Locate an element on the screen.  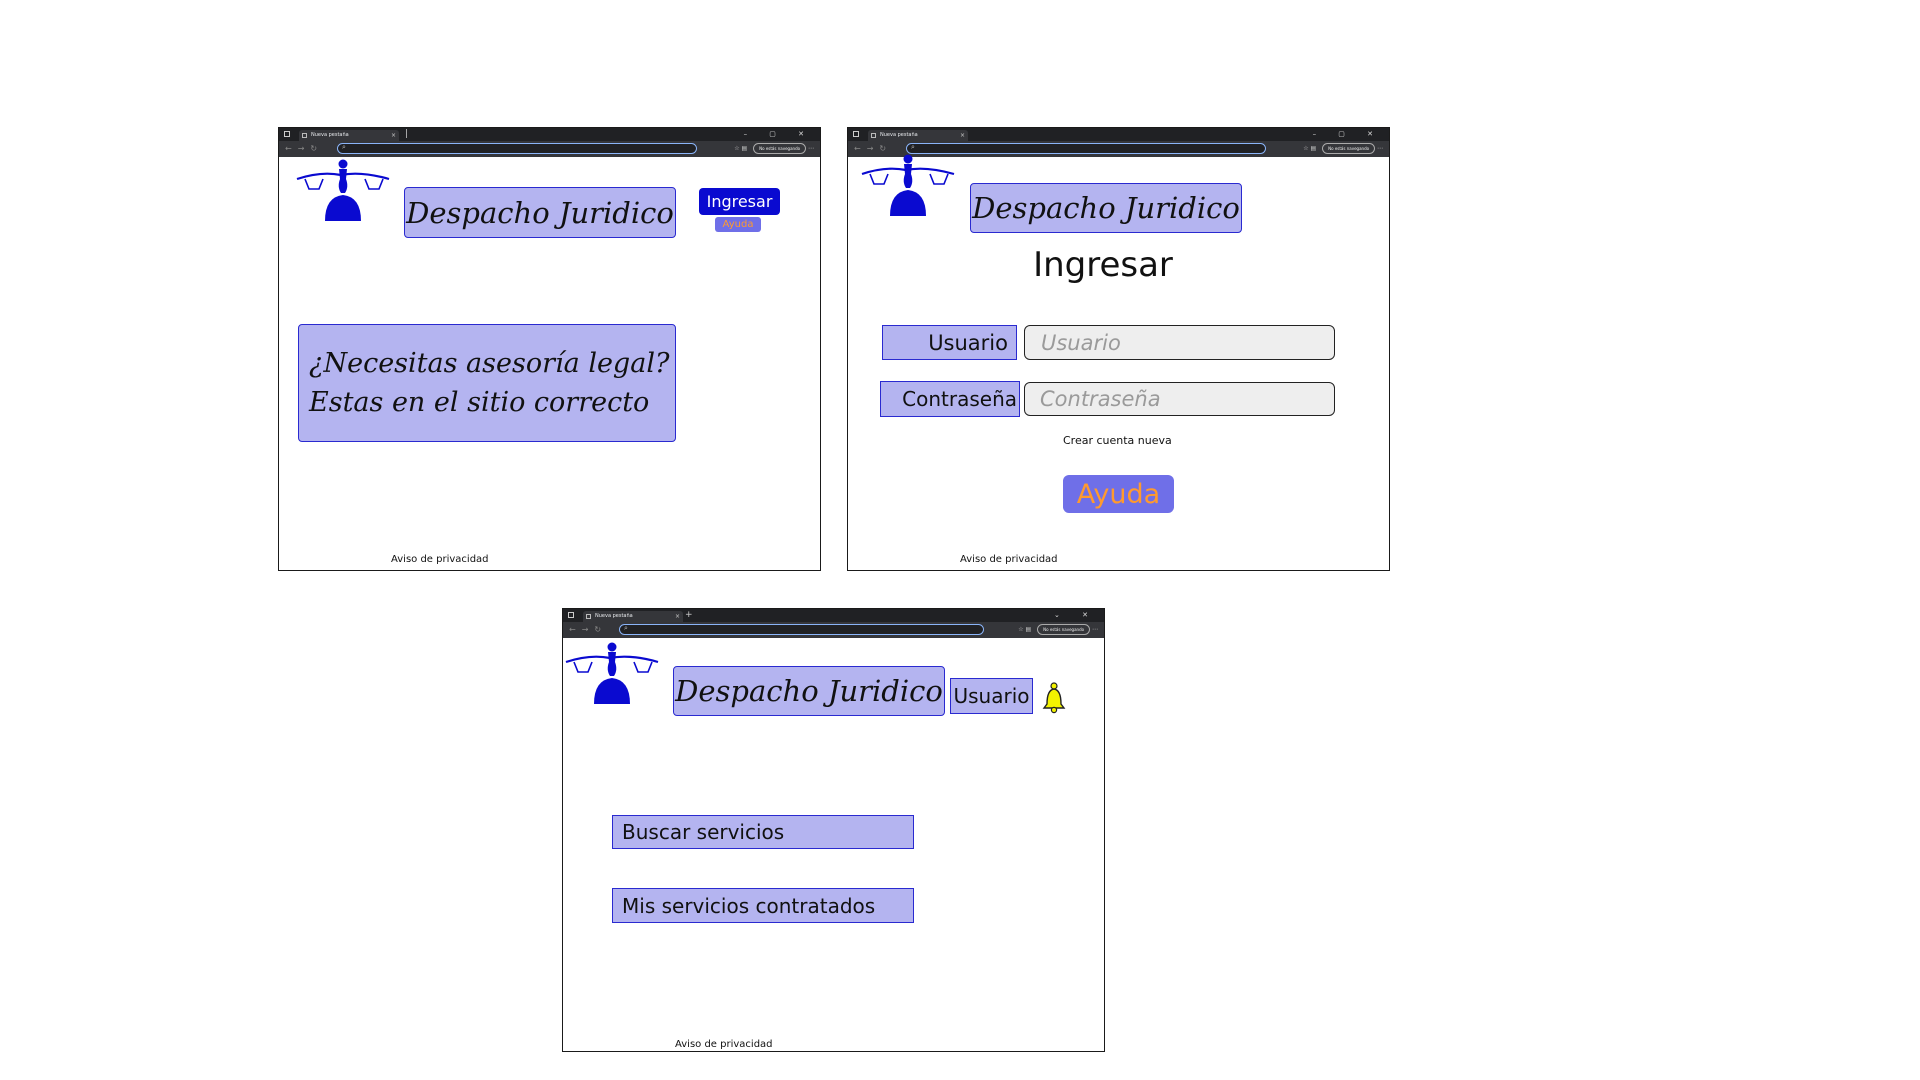
user-account-label: Usuario is located at coordinates (991, 696).